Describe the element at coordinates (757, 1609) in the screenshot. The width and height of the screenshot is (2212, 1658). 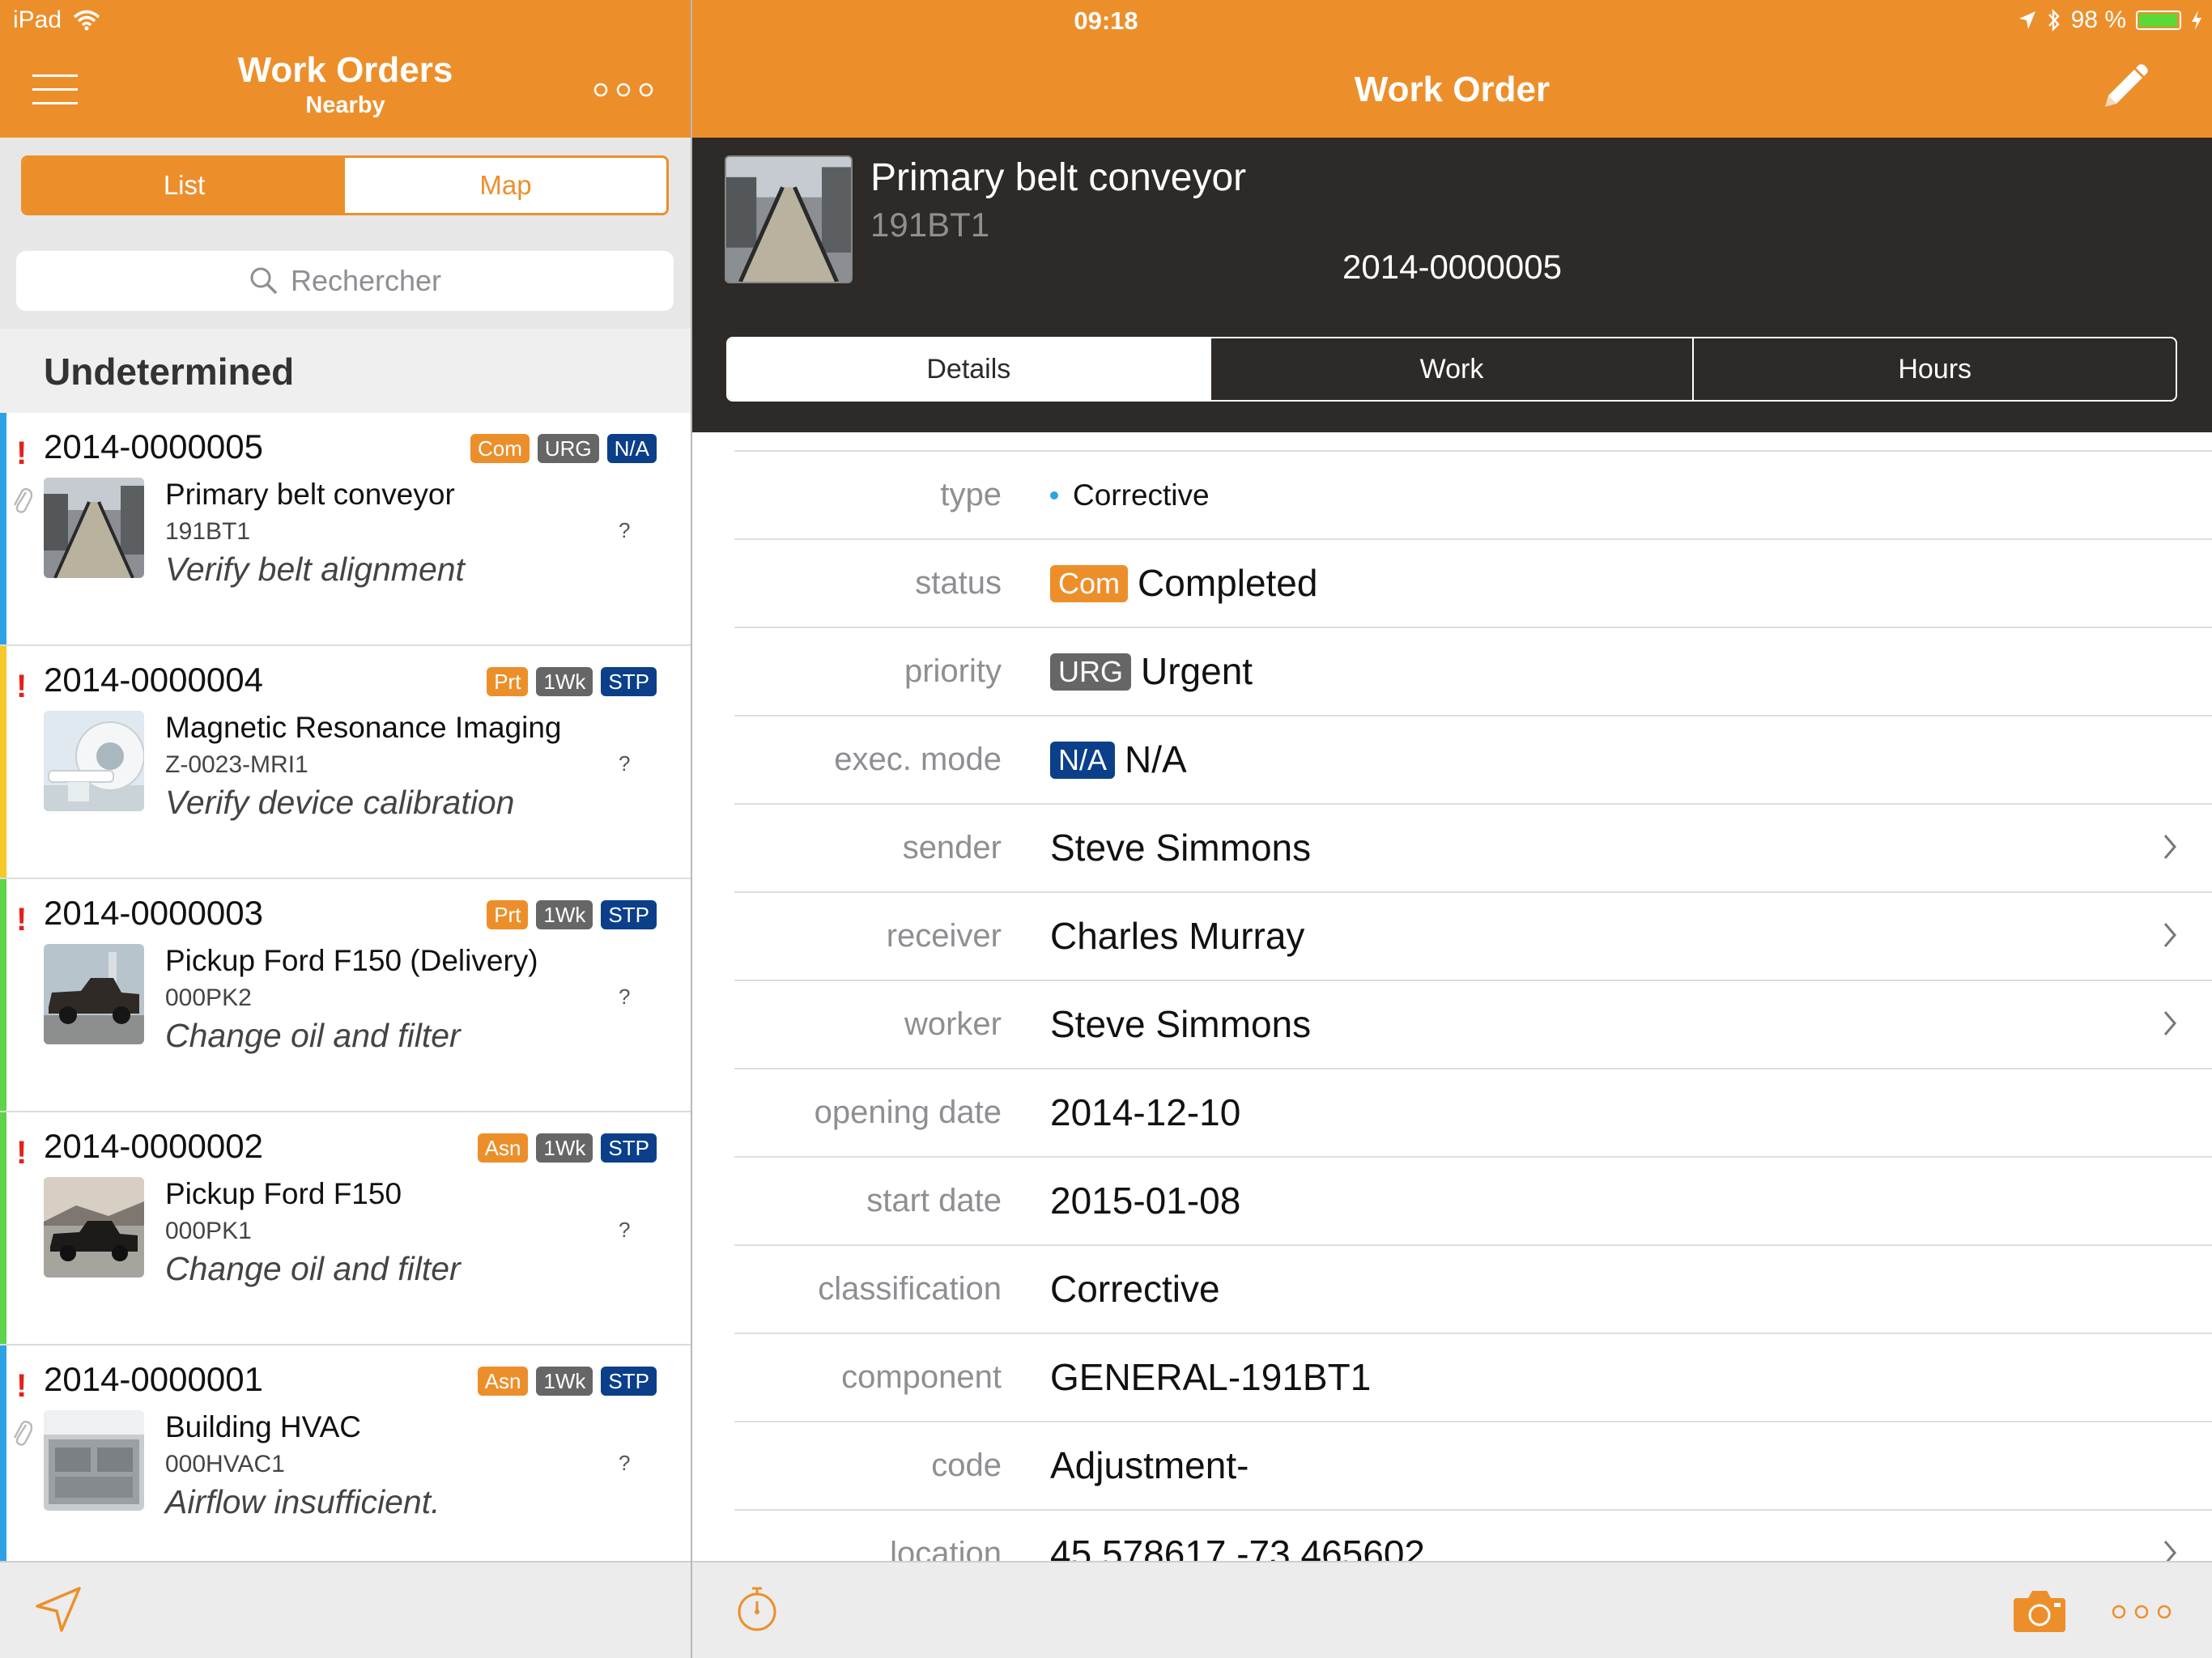
I see `timer-icon` at that location.